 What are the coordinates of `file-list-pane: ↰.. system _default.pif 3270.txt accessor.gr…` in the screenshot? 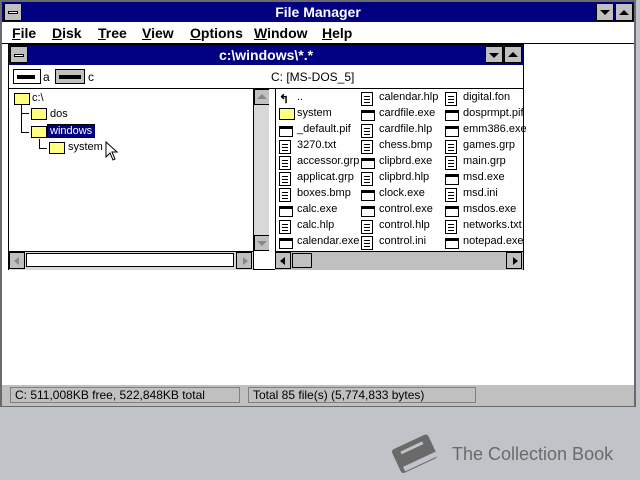 It's located at (401, 170).